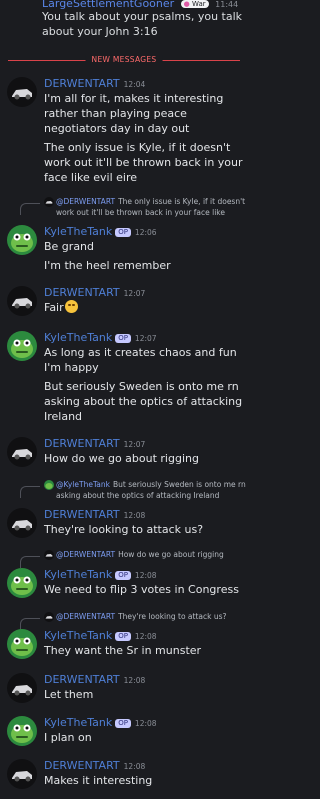 This screenshot has height=799, width=320. I want to click on message-text: They want the Sr in munster, so click(123, 650).